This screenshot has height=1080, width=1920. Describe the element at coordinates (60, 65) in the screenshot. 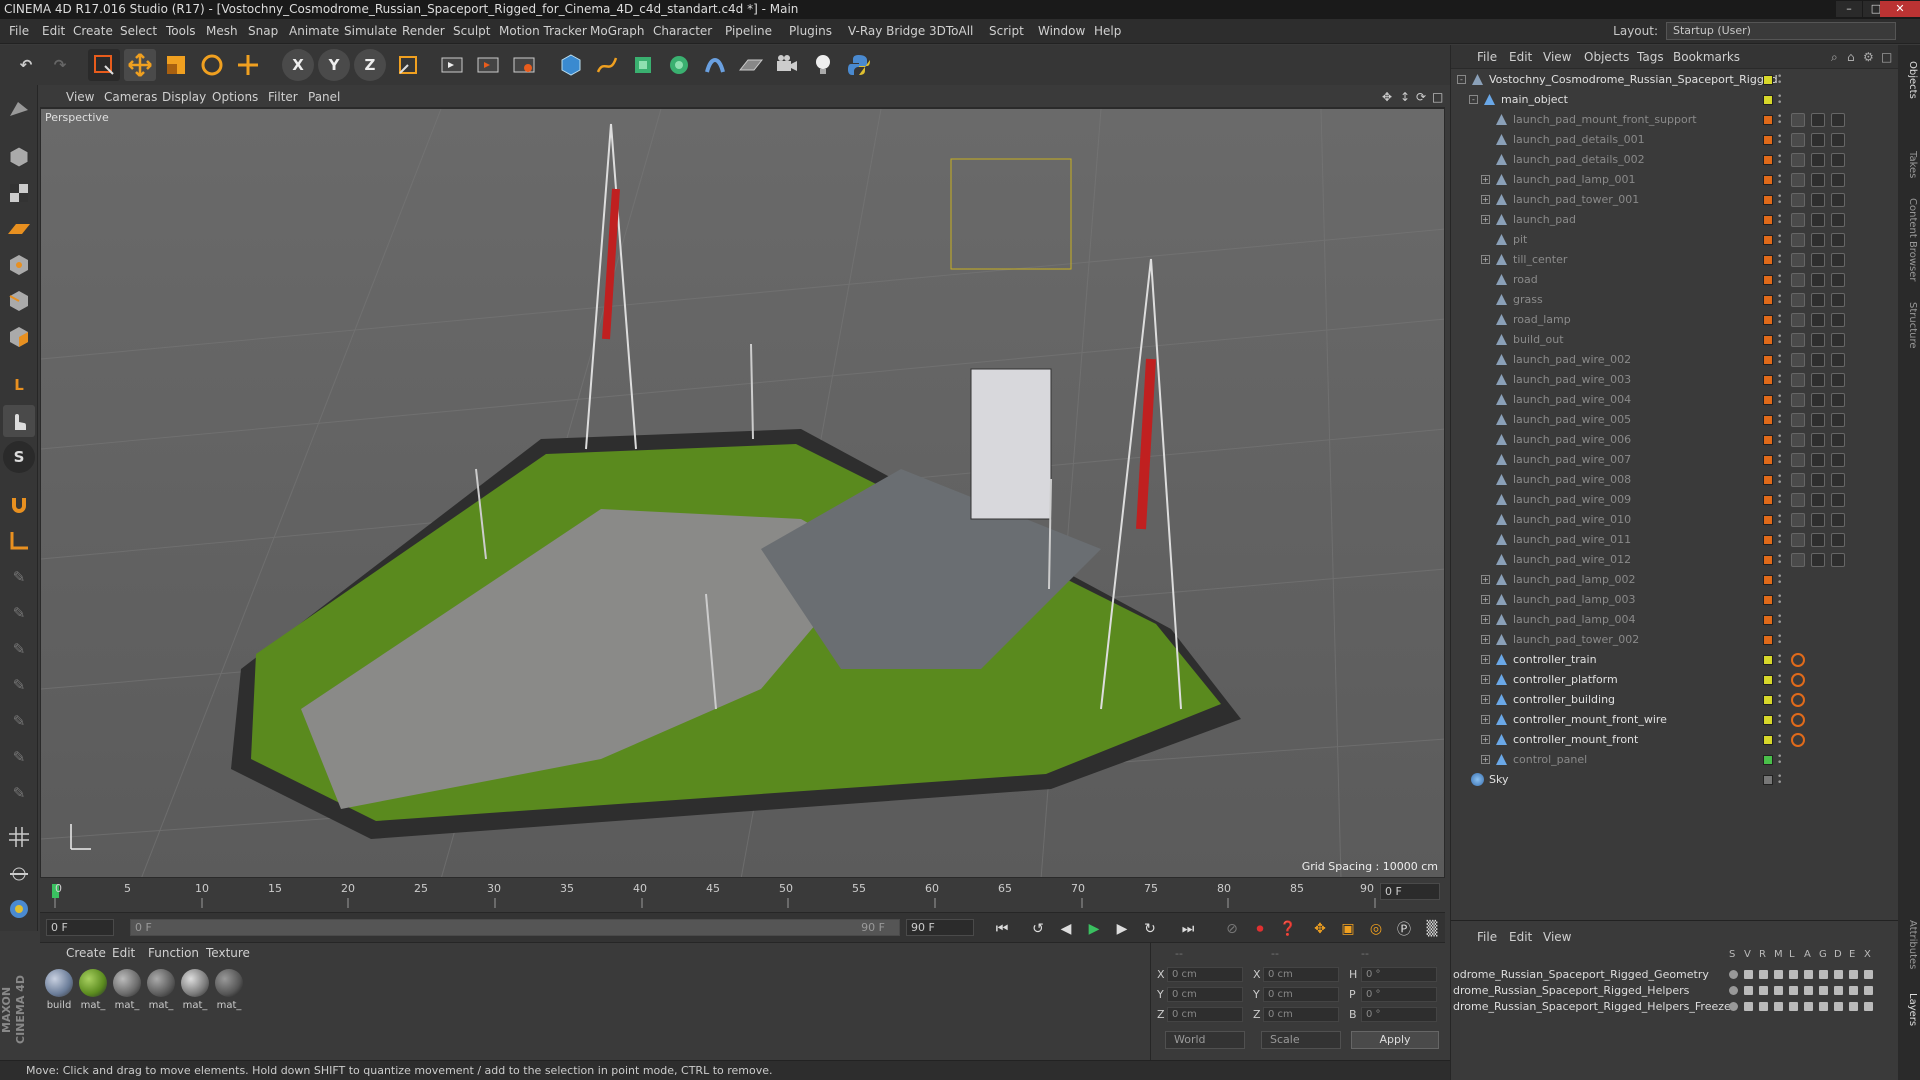

I see `redo-icon: ↷` at that location.